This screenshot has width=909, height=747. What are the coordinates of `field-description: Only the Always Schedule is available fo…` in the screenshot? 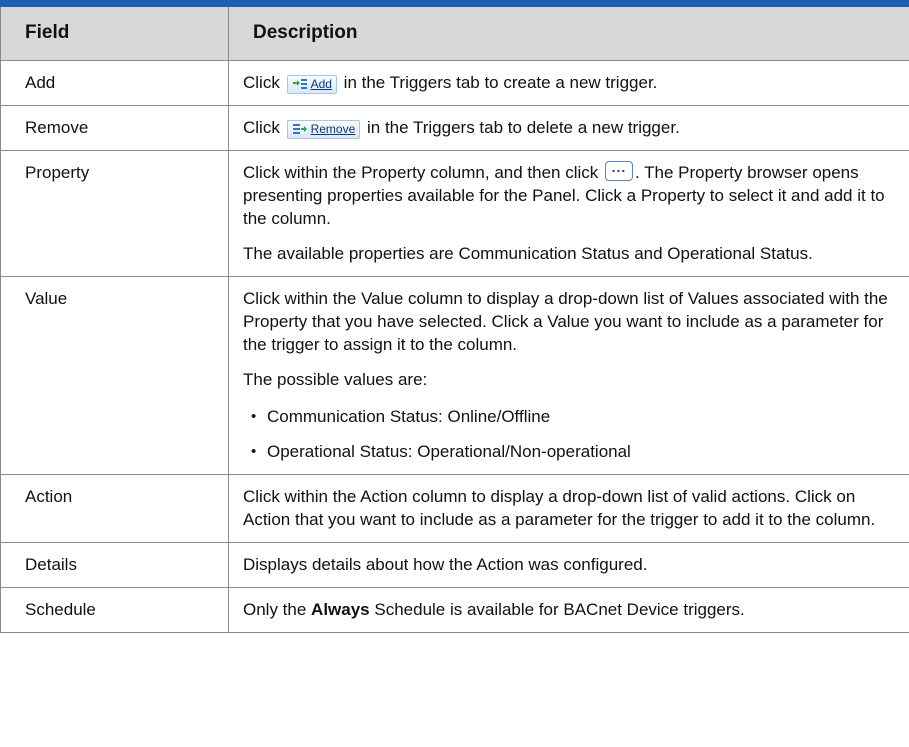 It's located at (568, 610).